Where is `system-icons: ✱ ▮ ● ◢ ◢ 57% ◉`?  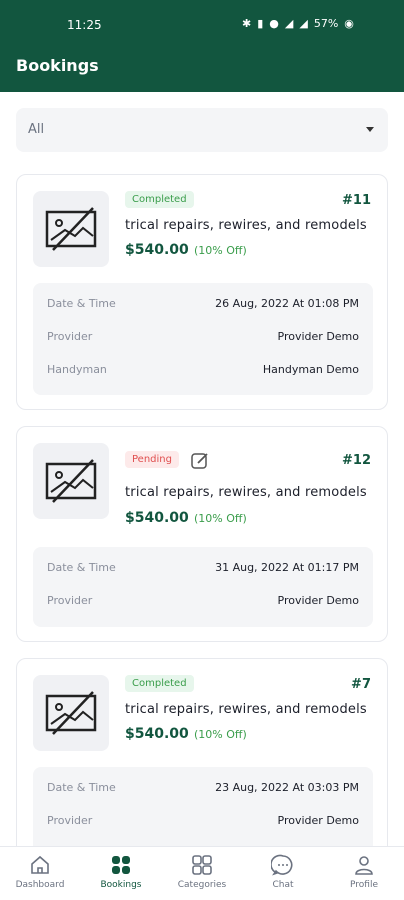
system-icons: ✱ ▮ ● ◢ ◢ 57% ◉ is located at coordinates (298, 24).